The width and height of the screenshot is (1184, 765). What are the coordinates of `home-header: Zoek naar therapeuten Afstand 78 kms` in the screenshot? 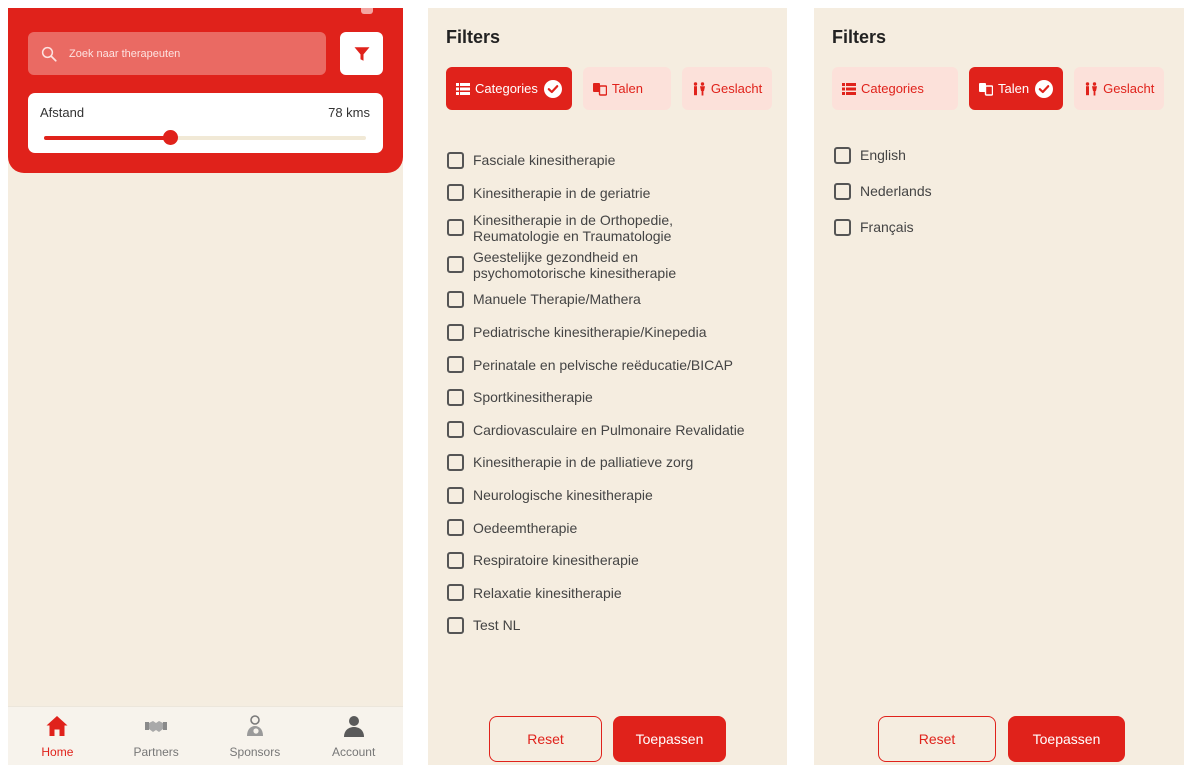 It's located at (205, 90).